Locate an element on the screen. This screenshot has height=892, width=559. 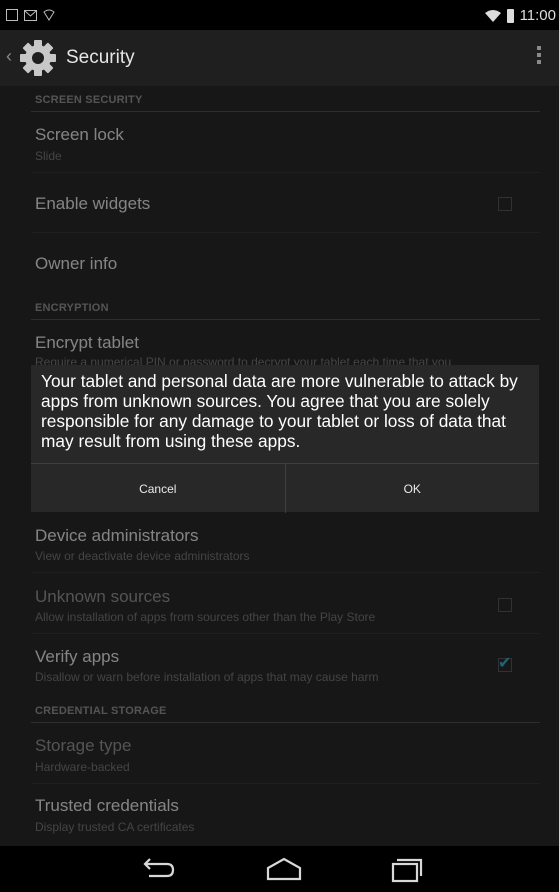
wifi-icon is located at coordinates (492, 15).